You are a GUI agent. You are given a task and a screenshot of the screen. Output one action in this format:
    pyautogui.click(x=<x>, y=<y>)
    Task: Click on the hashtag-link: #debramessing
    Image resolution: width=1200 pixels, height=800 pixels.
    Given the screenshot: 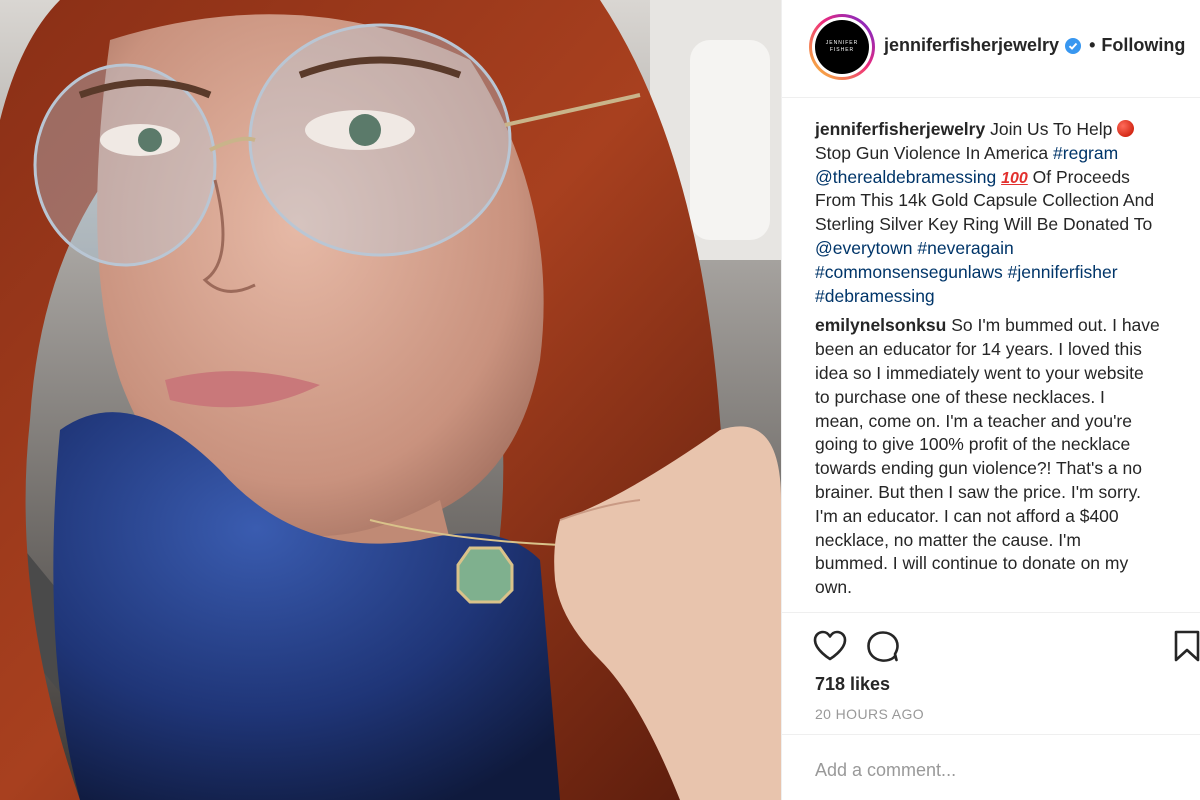 What is the action you would take?
    pyautogui.click(x=875, y=296)
    